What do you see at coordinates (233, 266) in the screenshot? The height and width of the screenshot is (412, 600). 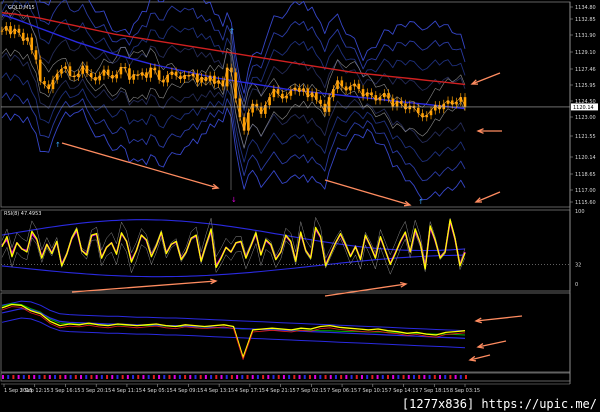 I see `rsi-band-lower-line` at bounding box center [233, 266].